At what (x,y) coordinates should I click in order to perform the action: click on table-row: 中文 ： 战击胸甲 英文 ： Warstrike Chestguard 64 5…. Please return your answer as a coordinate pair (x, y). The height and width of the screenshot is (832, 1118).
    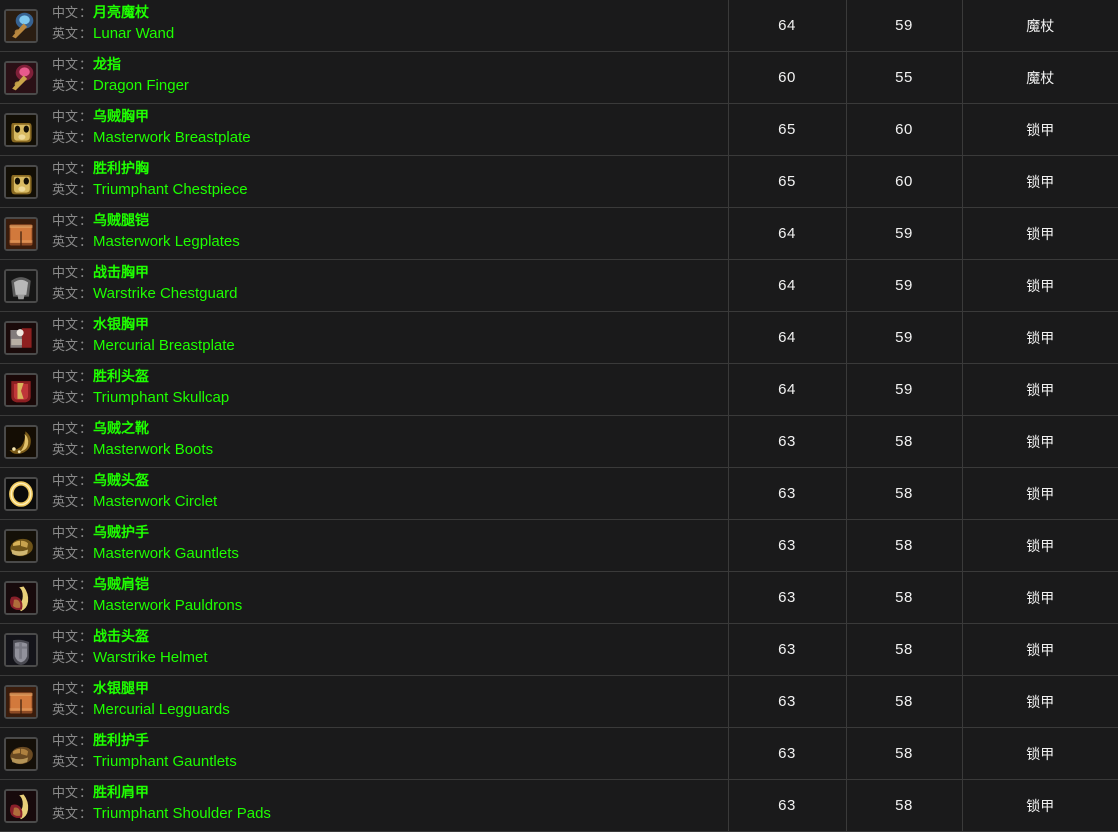
    Looking at the image, I should click on (559, 285).